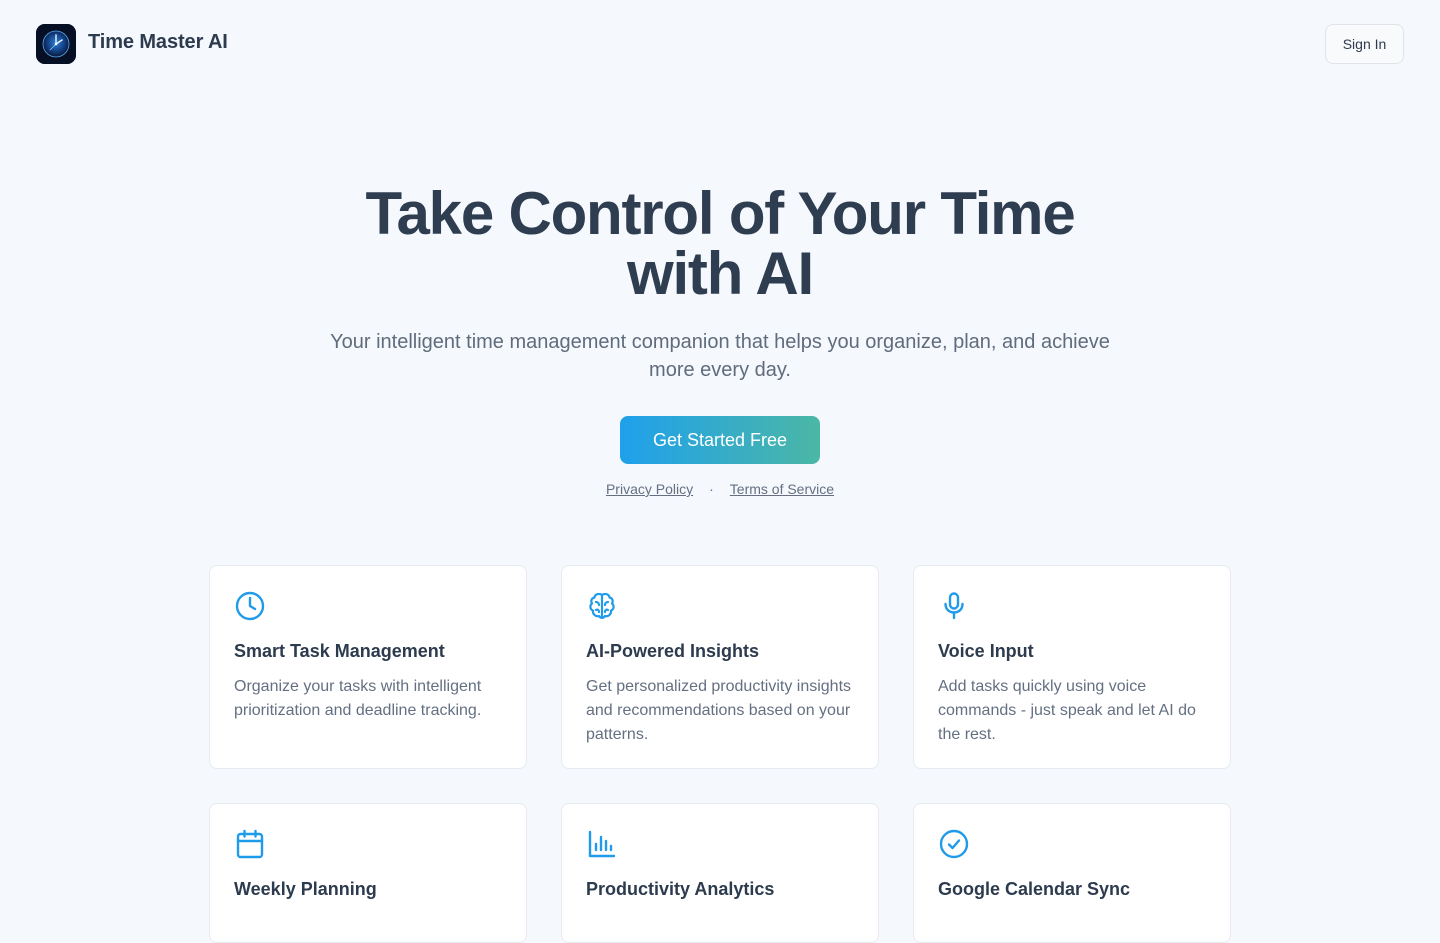  What do you see at coordinates (954, 606) in the screenshot?
I see `microphone-icon` at bounding box center [954, 606].